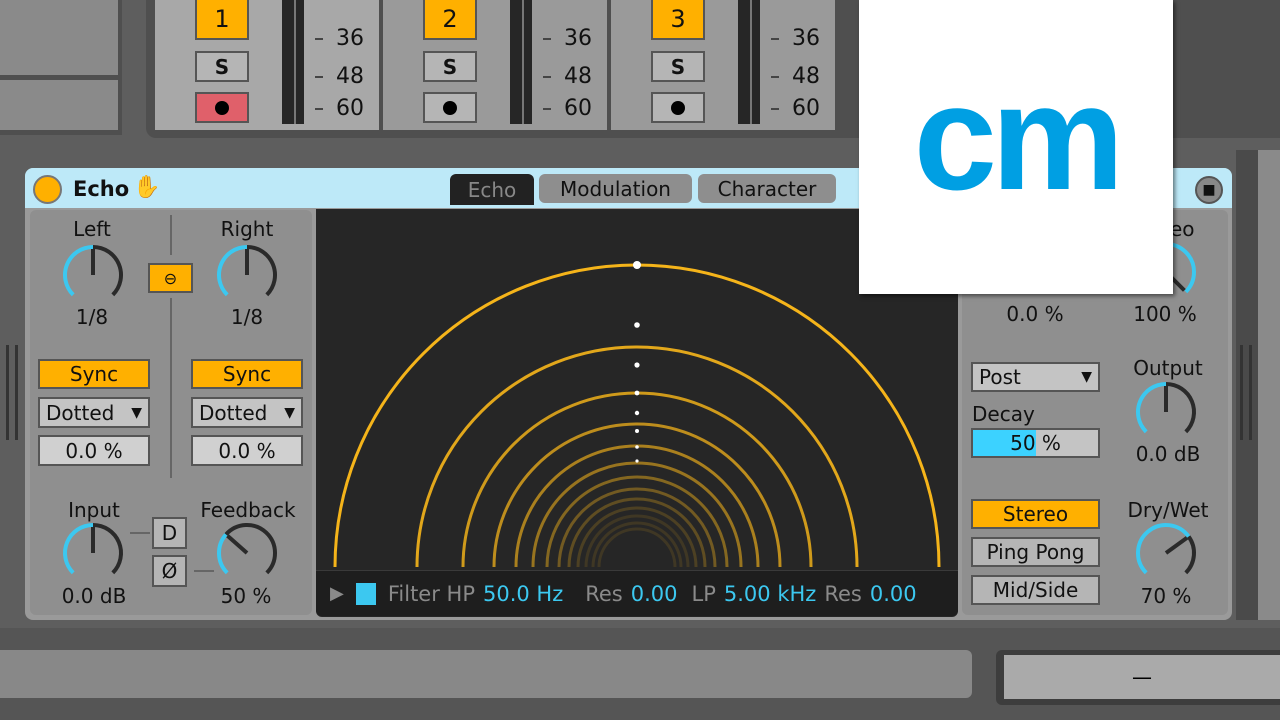 The image size is (1280, 720). What do you see at coordinates (1165, 314) in the screenshot?
I see `stereo-value: 100 %` at bounding box center [1165, 314].